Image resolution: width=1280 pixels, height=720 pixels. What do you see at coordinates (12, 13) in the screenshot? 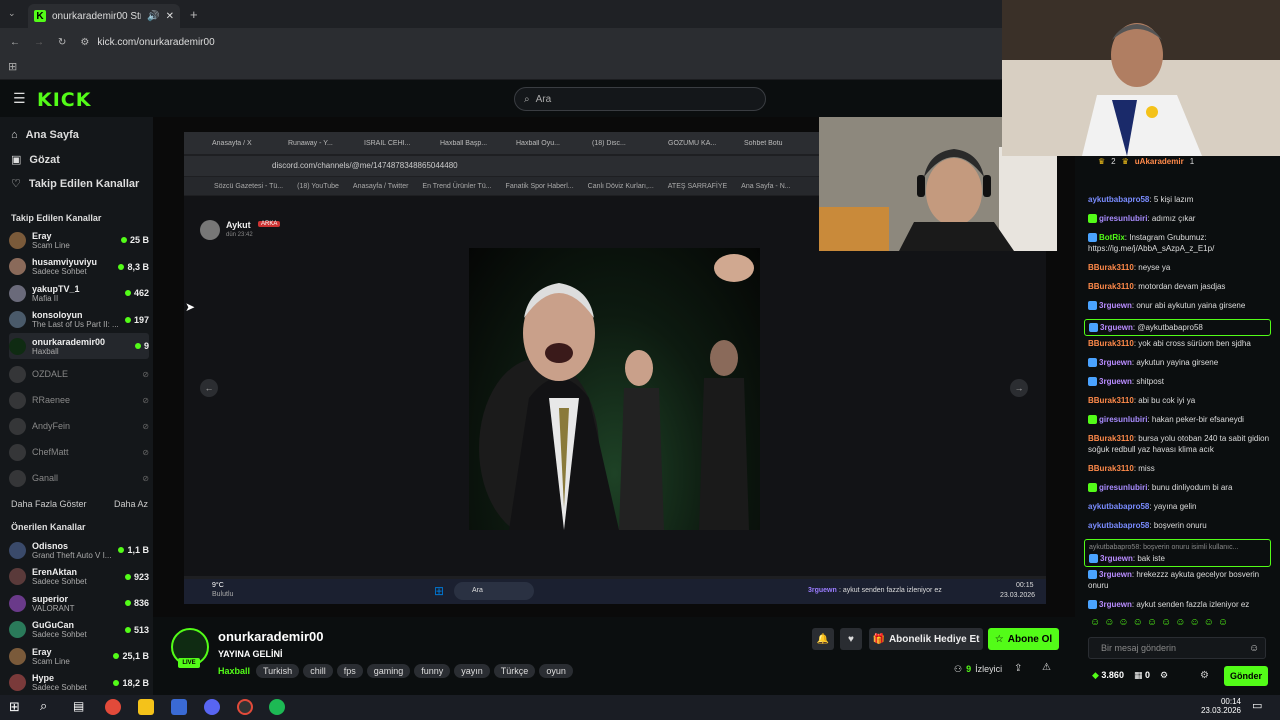
I see `tab-list-icon: ⌄` at bounding box center [12, 13].